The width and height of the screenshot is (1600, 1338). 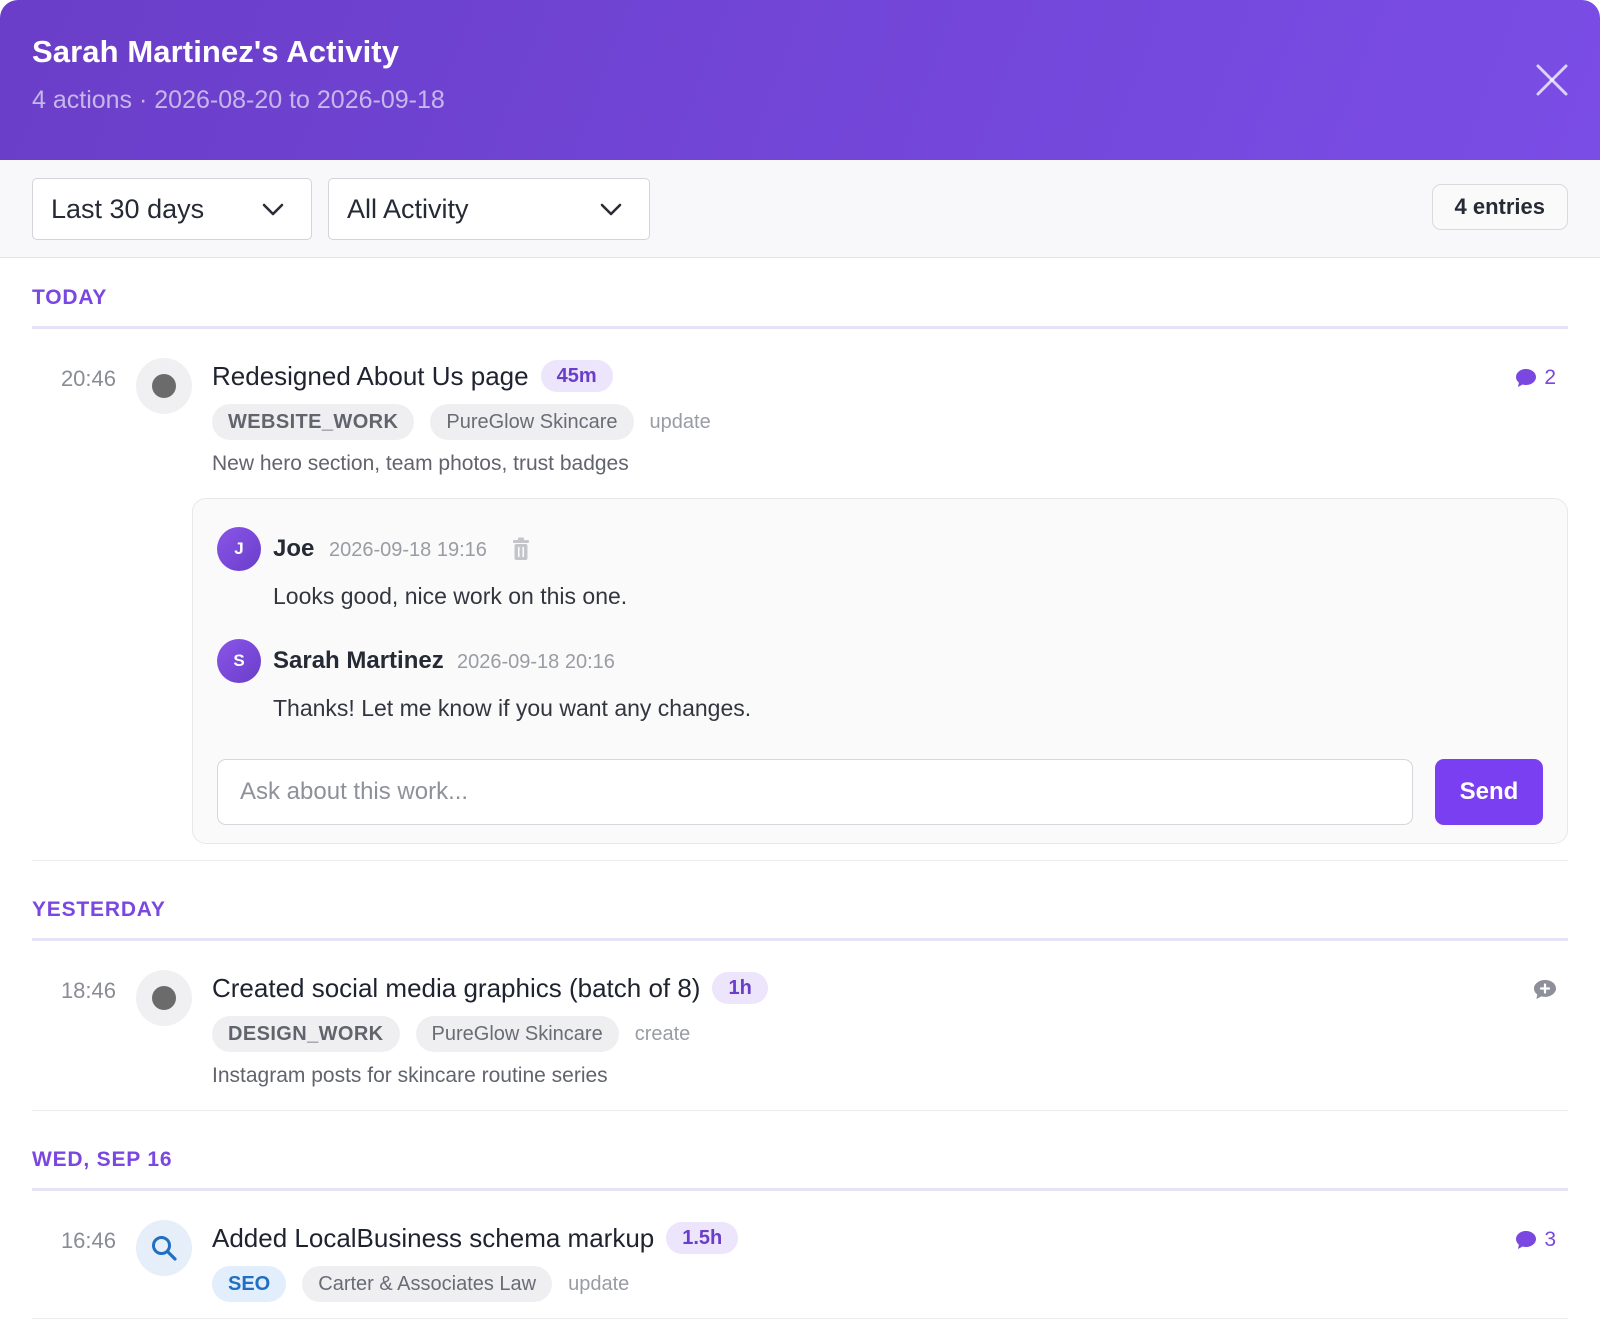 What do you see at coordinates (370, 375) in the screenshot?
I see `entry-title: Redesigned About Us page` at bounding box center [370, 375].